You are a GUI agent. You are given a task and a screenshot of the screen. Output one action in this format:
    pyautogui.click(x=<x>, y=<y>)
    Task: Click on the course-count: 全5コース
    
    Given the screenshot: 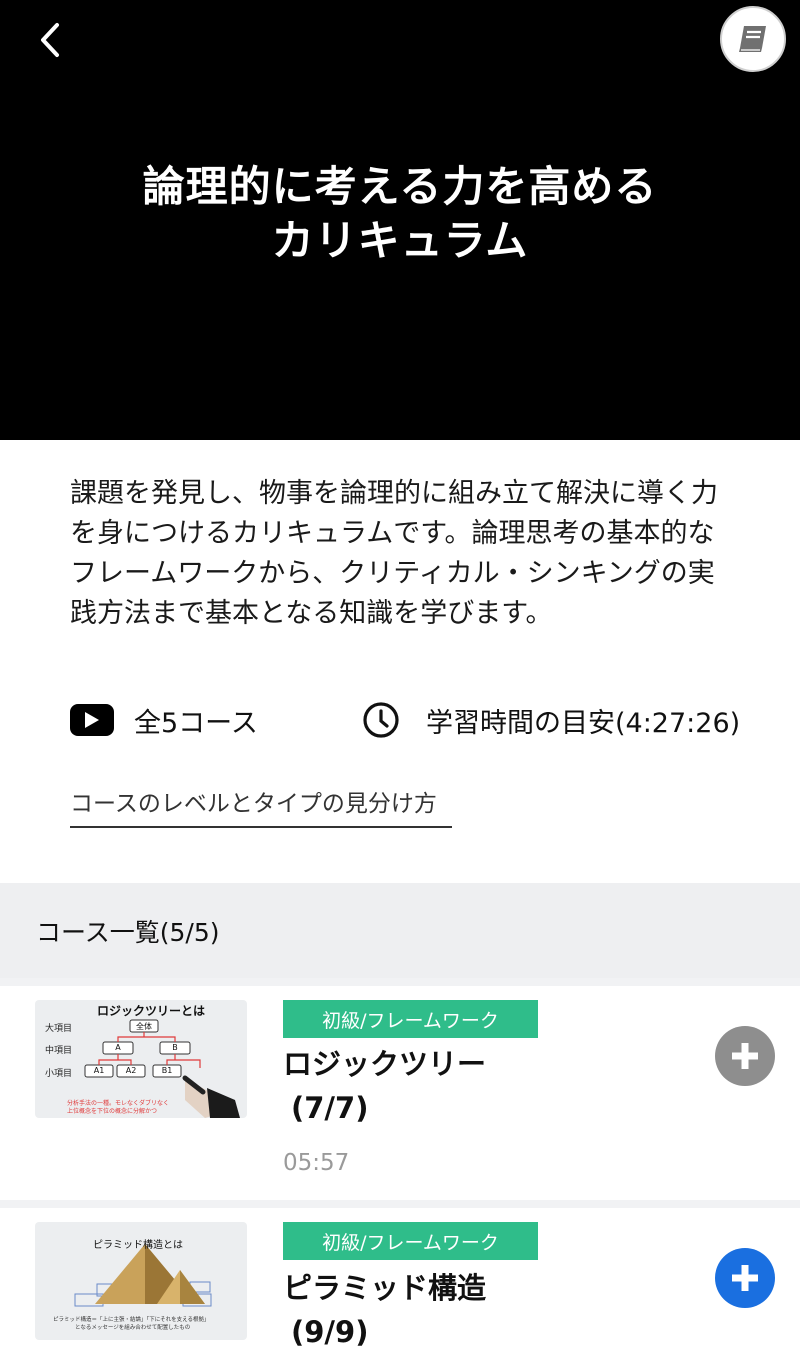 What is the action you would take?
    pyautogui.click(x=164, y=720)
    